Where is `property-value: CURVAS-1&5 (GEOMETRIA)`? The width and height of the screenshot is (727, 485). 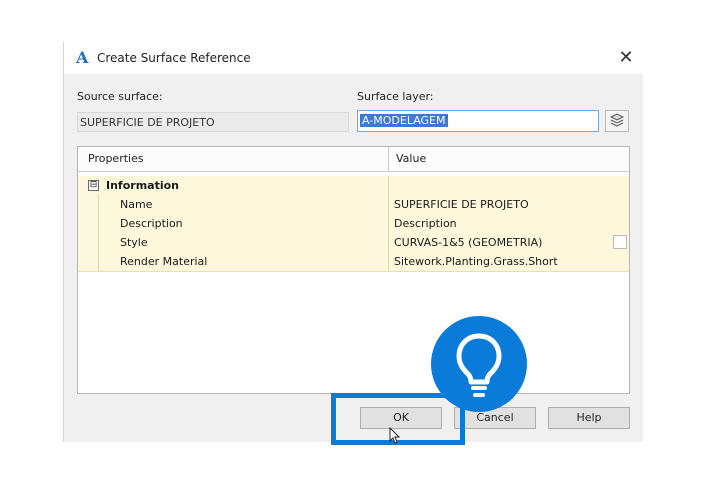
property-value: CURVAS-1&5 (GEOMETRIA) is located at coordinates (468, 242).